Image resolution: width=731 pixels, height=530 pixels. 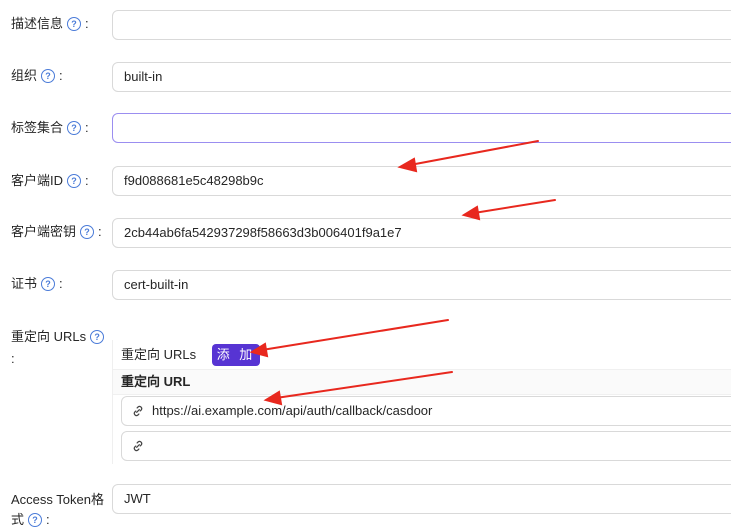 I want to click on cert-label-text: 证书, so click(x=24, y=283).